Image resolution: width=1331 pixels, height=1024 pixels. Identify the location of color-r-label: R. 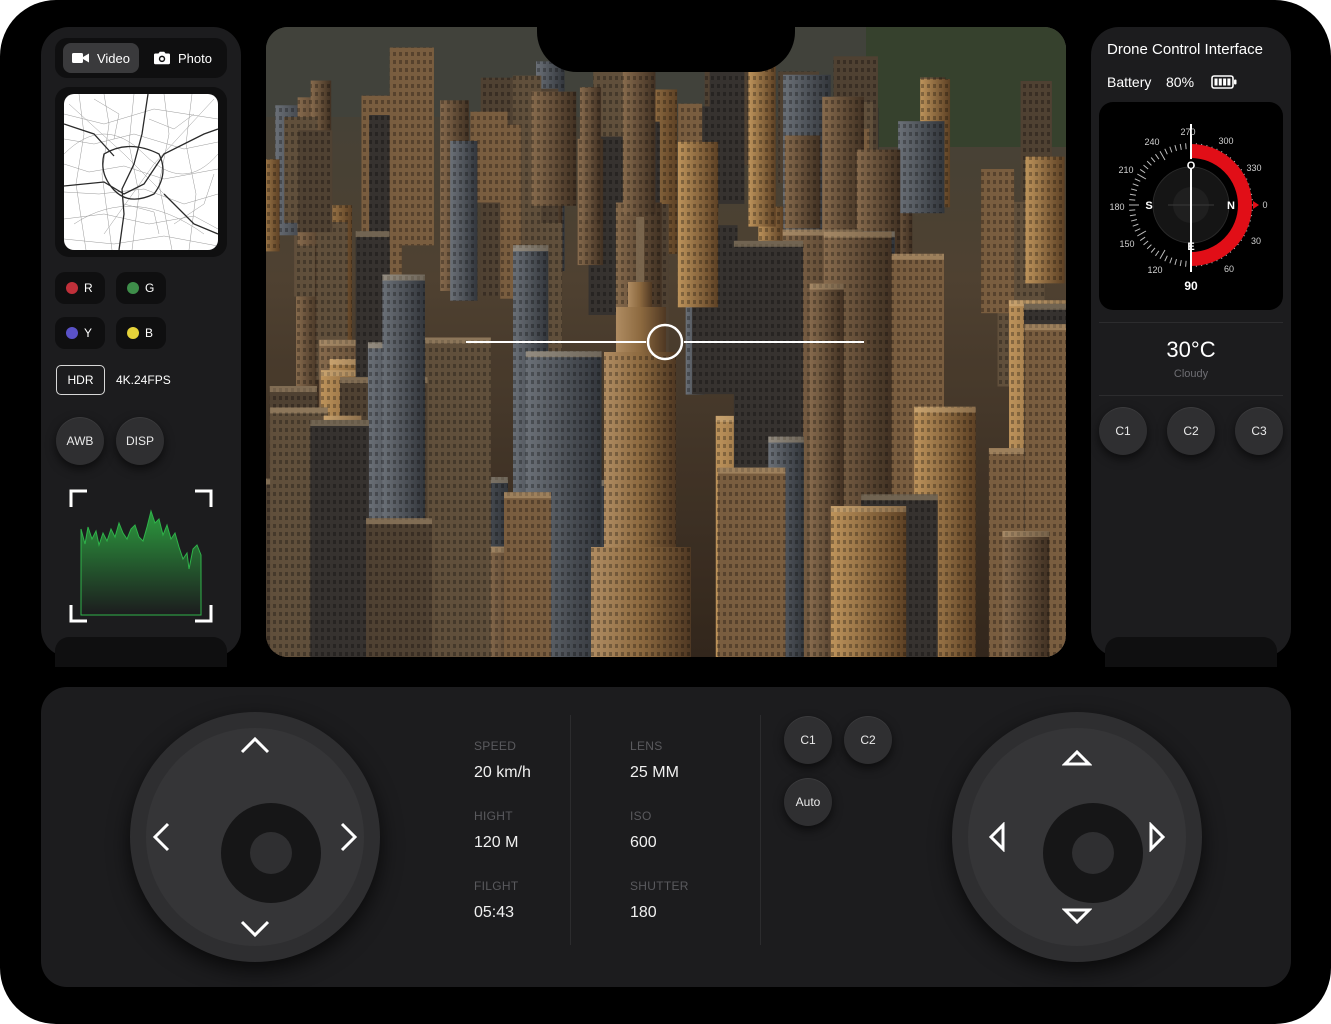
(88, 288).